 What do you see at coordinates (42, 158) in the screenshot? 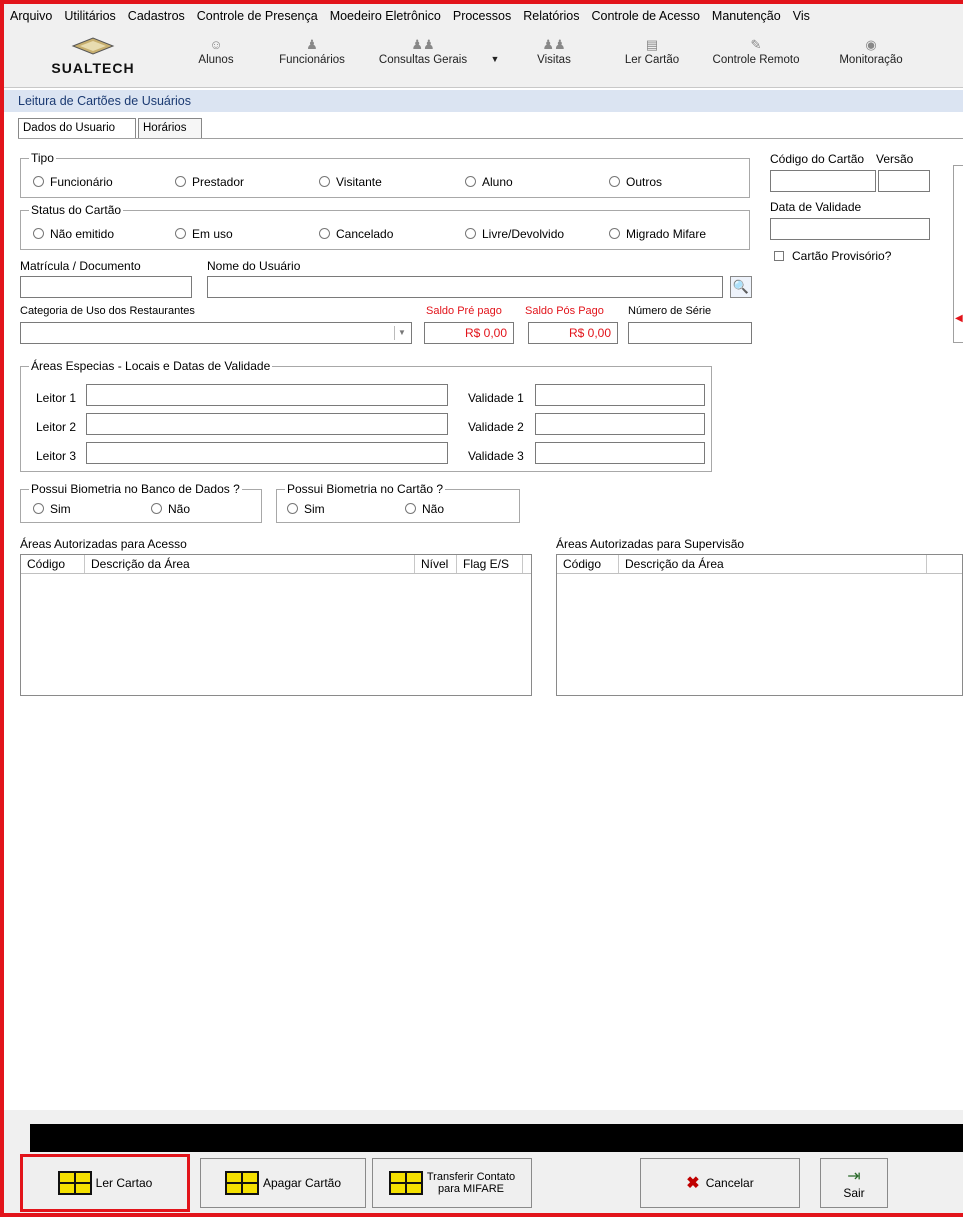
I see `tipo-label: Tipo` at bounding box center [42, 158].